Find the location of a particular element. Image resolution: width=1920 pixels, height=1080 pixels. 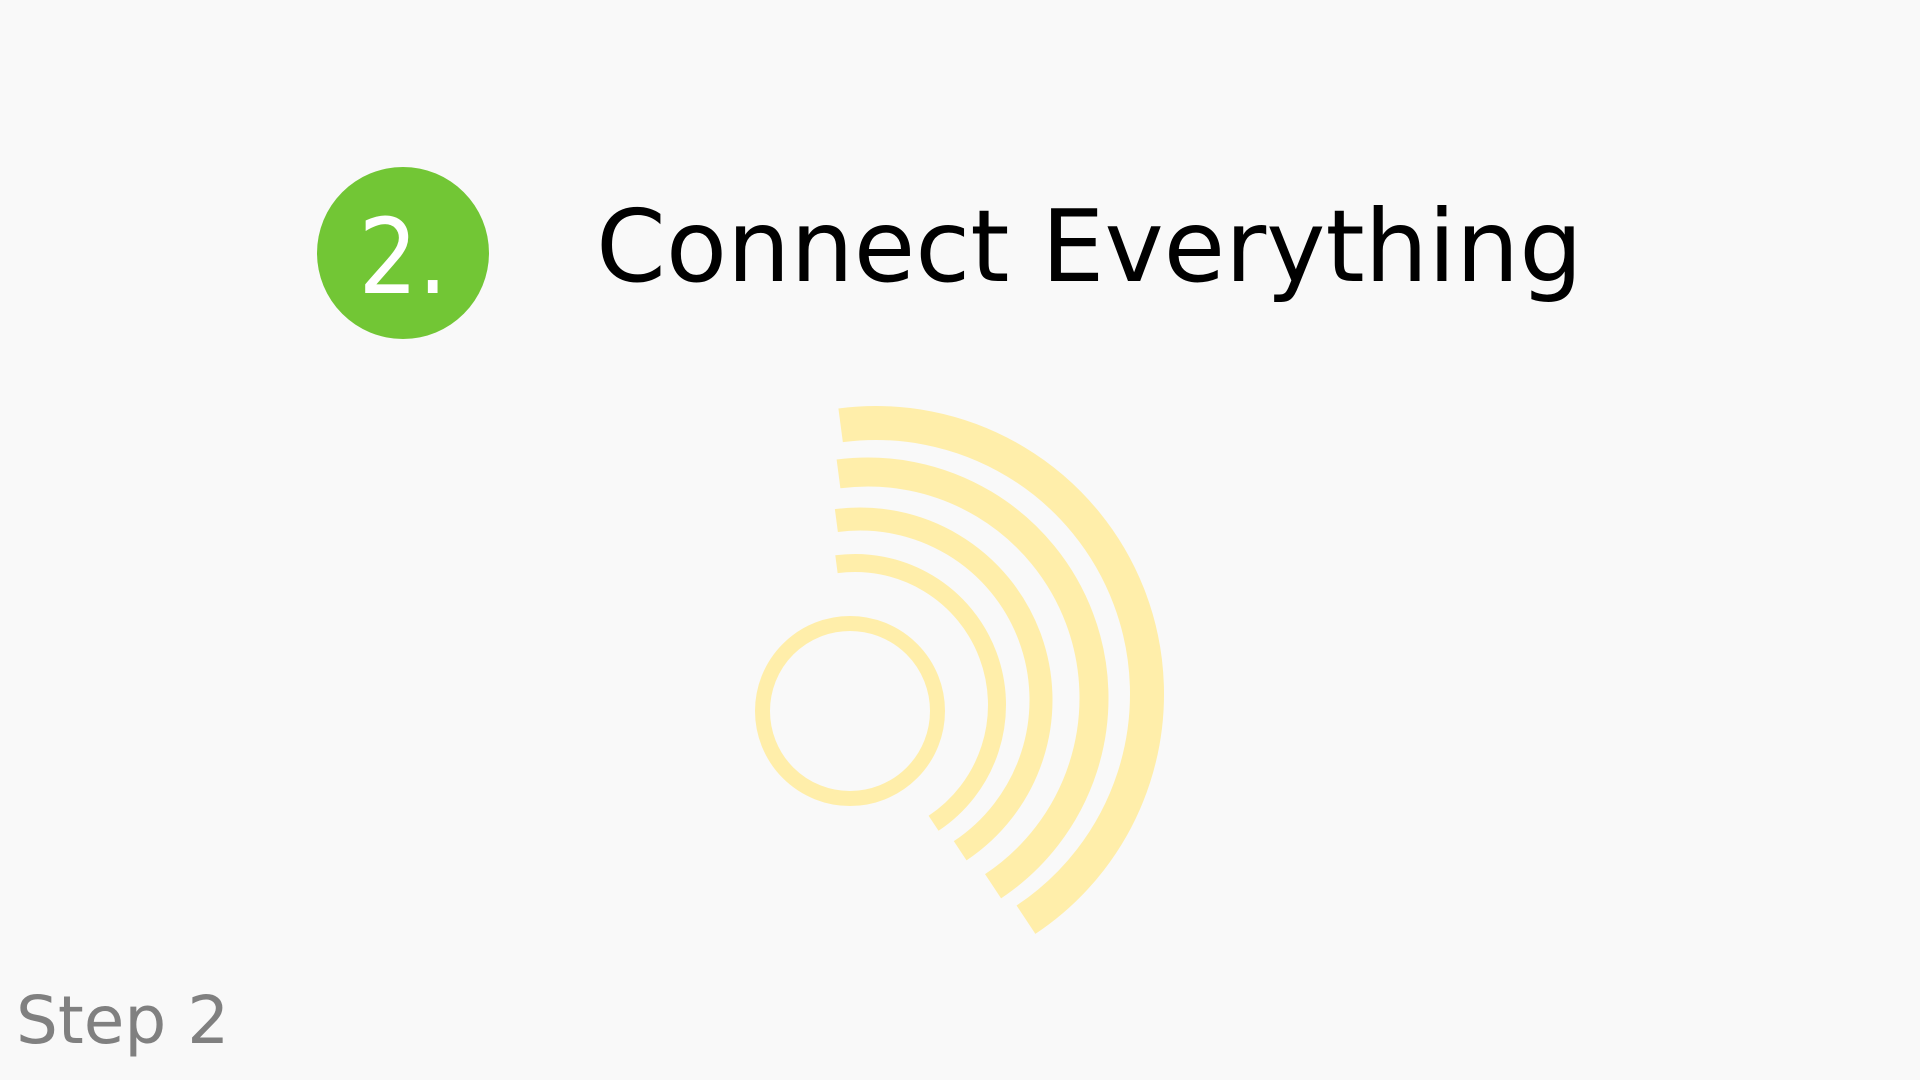

signal-broadcast-icon is located at coordinates (959, 670).